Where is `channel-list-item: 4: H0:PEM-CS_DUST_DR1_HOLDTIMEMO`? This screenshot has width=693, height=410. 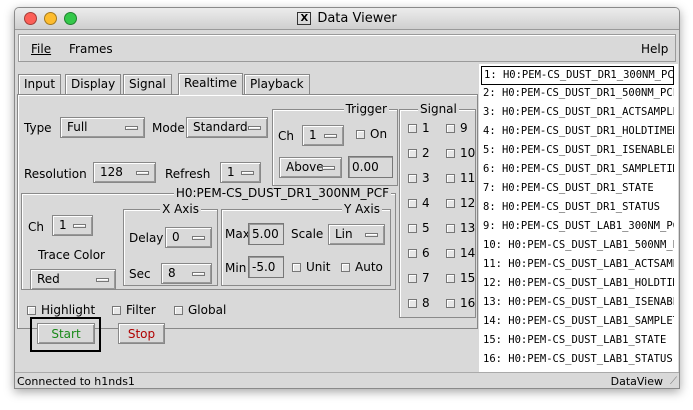
channel-list-item: 4: H0:PEM-CS_DUST_DR1_HOLDTIMEMO is located at coordinates (577, 132).